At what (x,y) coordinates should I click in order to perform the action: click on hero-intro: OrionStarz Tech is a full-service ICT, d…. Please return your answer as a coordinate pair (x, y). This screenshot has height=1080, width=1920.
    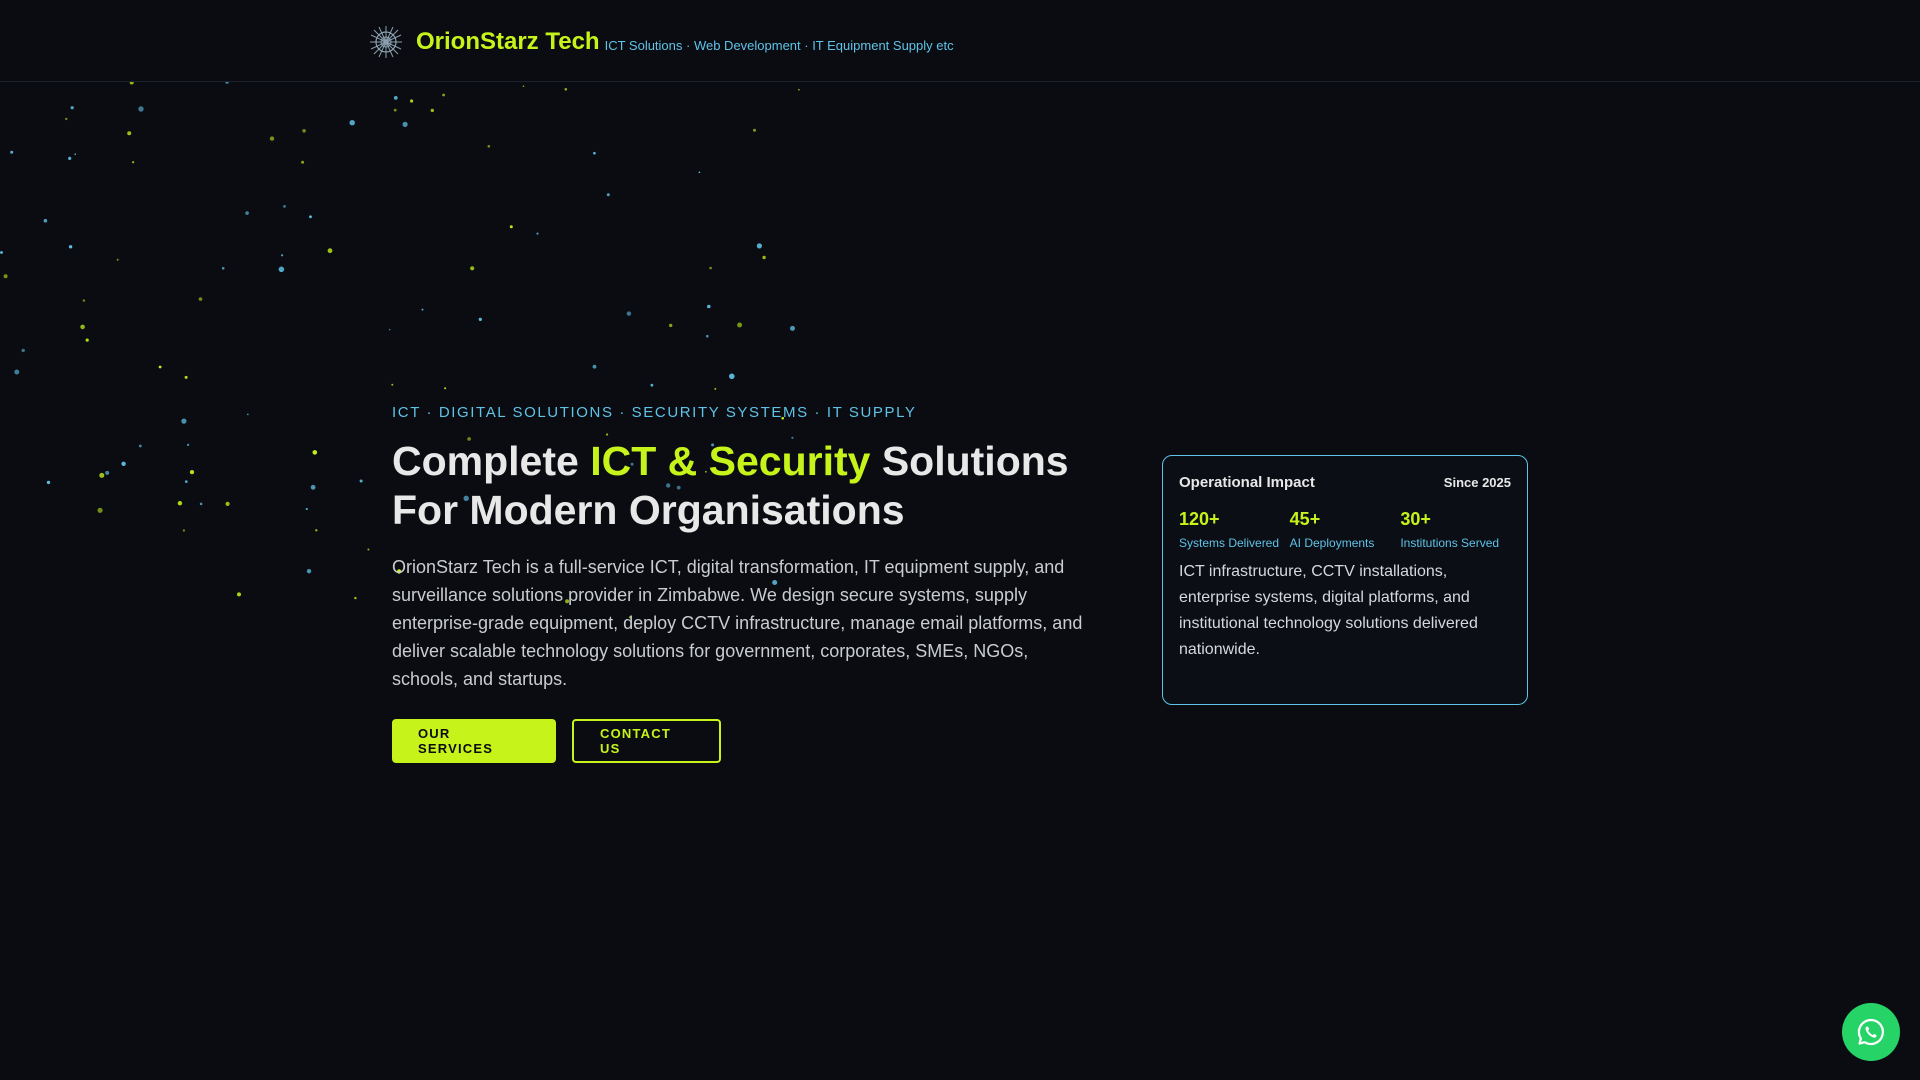
    Looking at the image, I should click on (737, 623).